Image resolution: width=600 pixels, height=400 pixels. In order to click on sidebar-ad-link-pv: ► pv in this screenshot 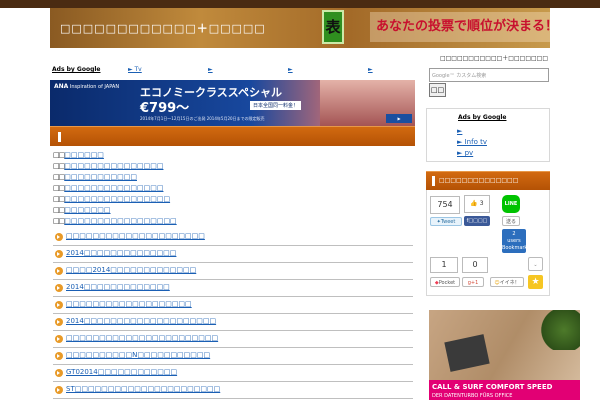, I will do `click(465, 153)`.